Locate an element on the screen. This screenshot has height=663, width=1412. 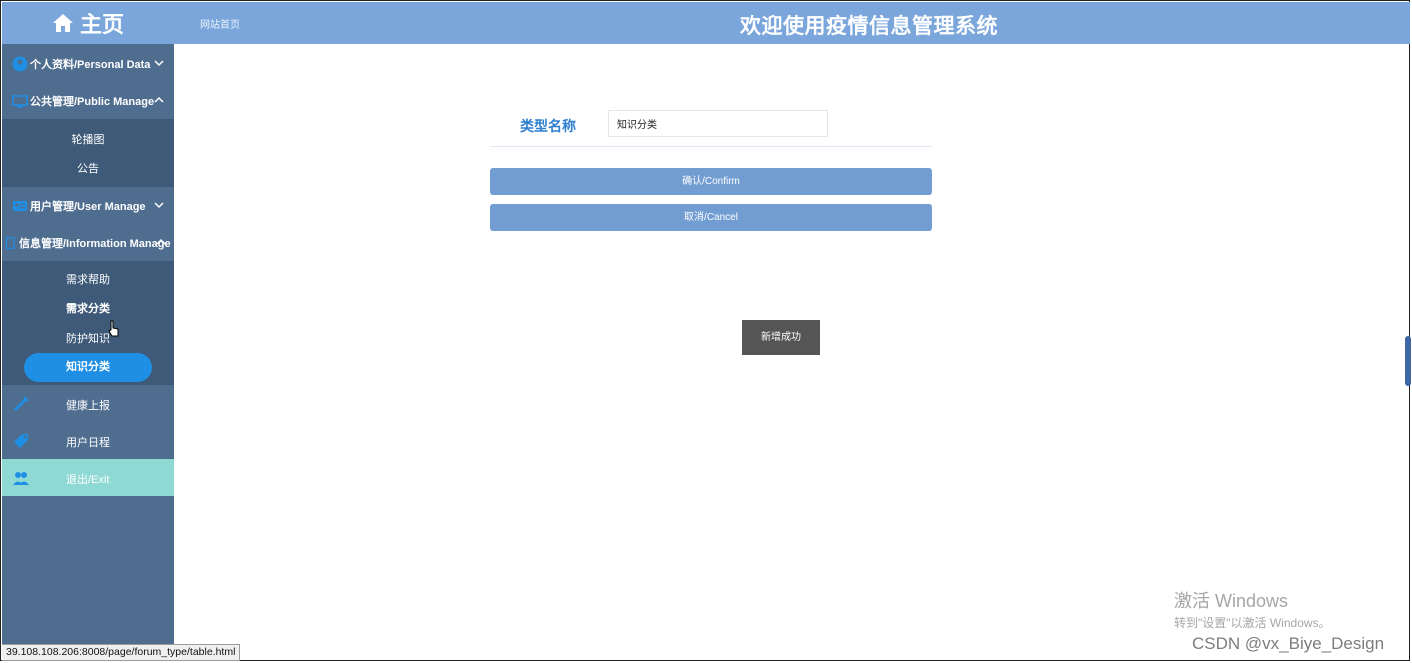
syringe-icon is located at coordinates (21, 404).